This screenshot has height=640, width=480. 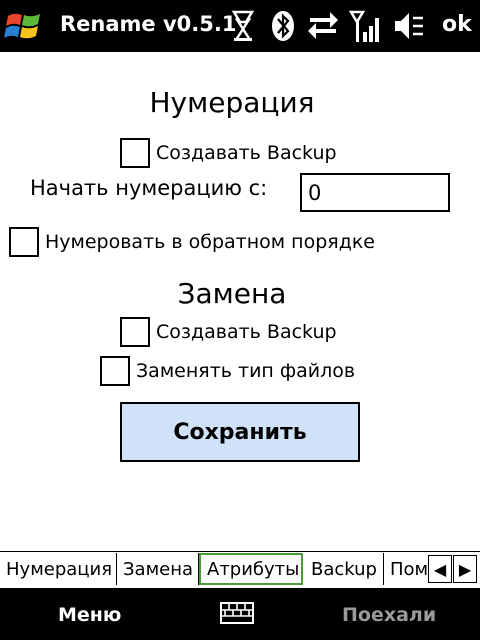 I want to click on replace-heading: Замена, so click(x=232, y=293).